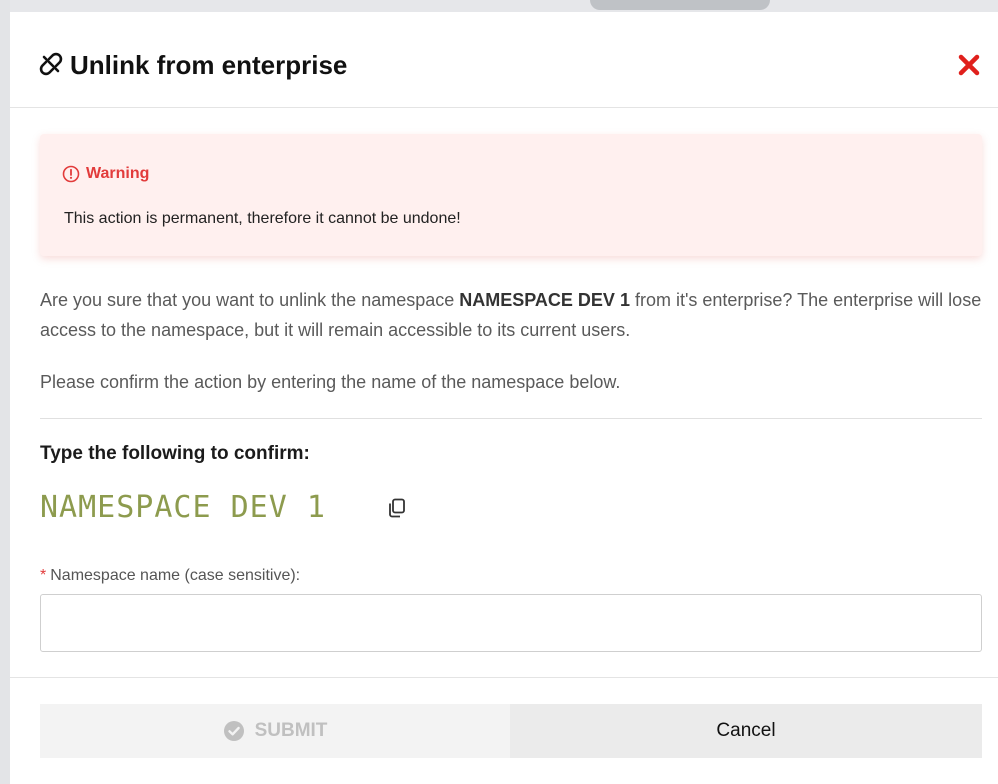 Image resolution: width=998 pixels, height=784 pixels. What do you see at coordinates (511, 418) in the screenshot?
I see `section-divider` at bounding box center [511, 418].